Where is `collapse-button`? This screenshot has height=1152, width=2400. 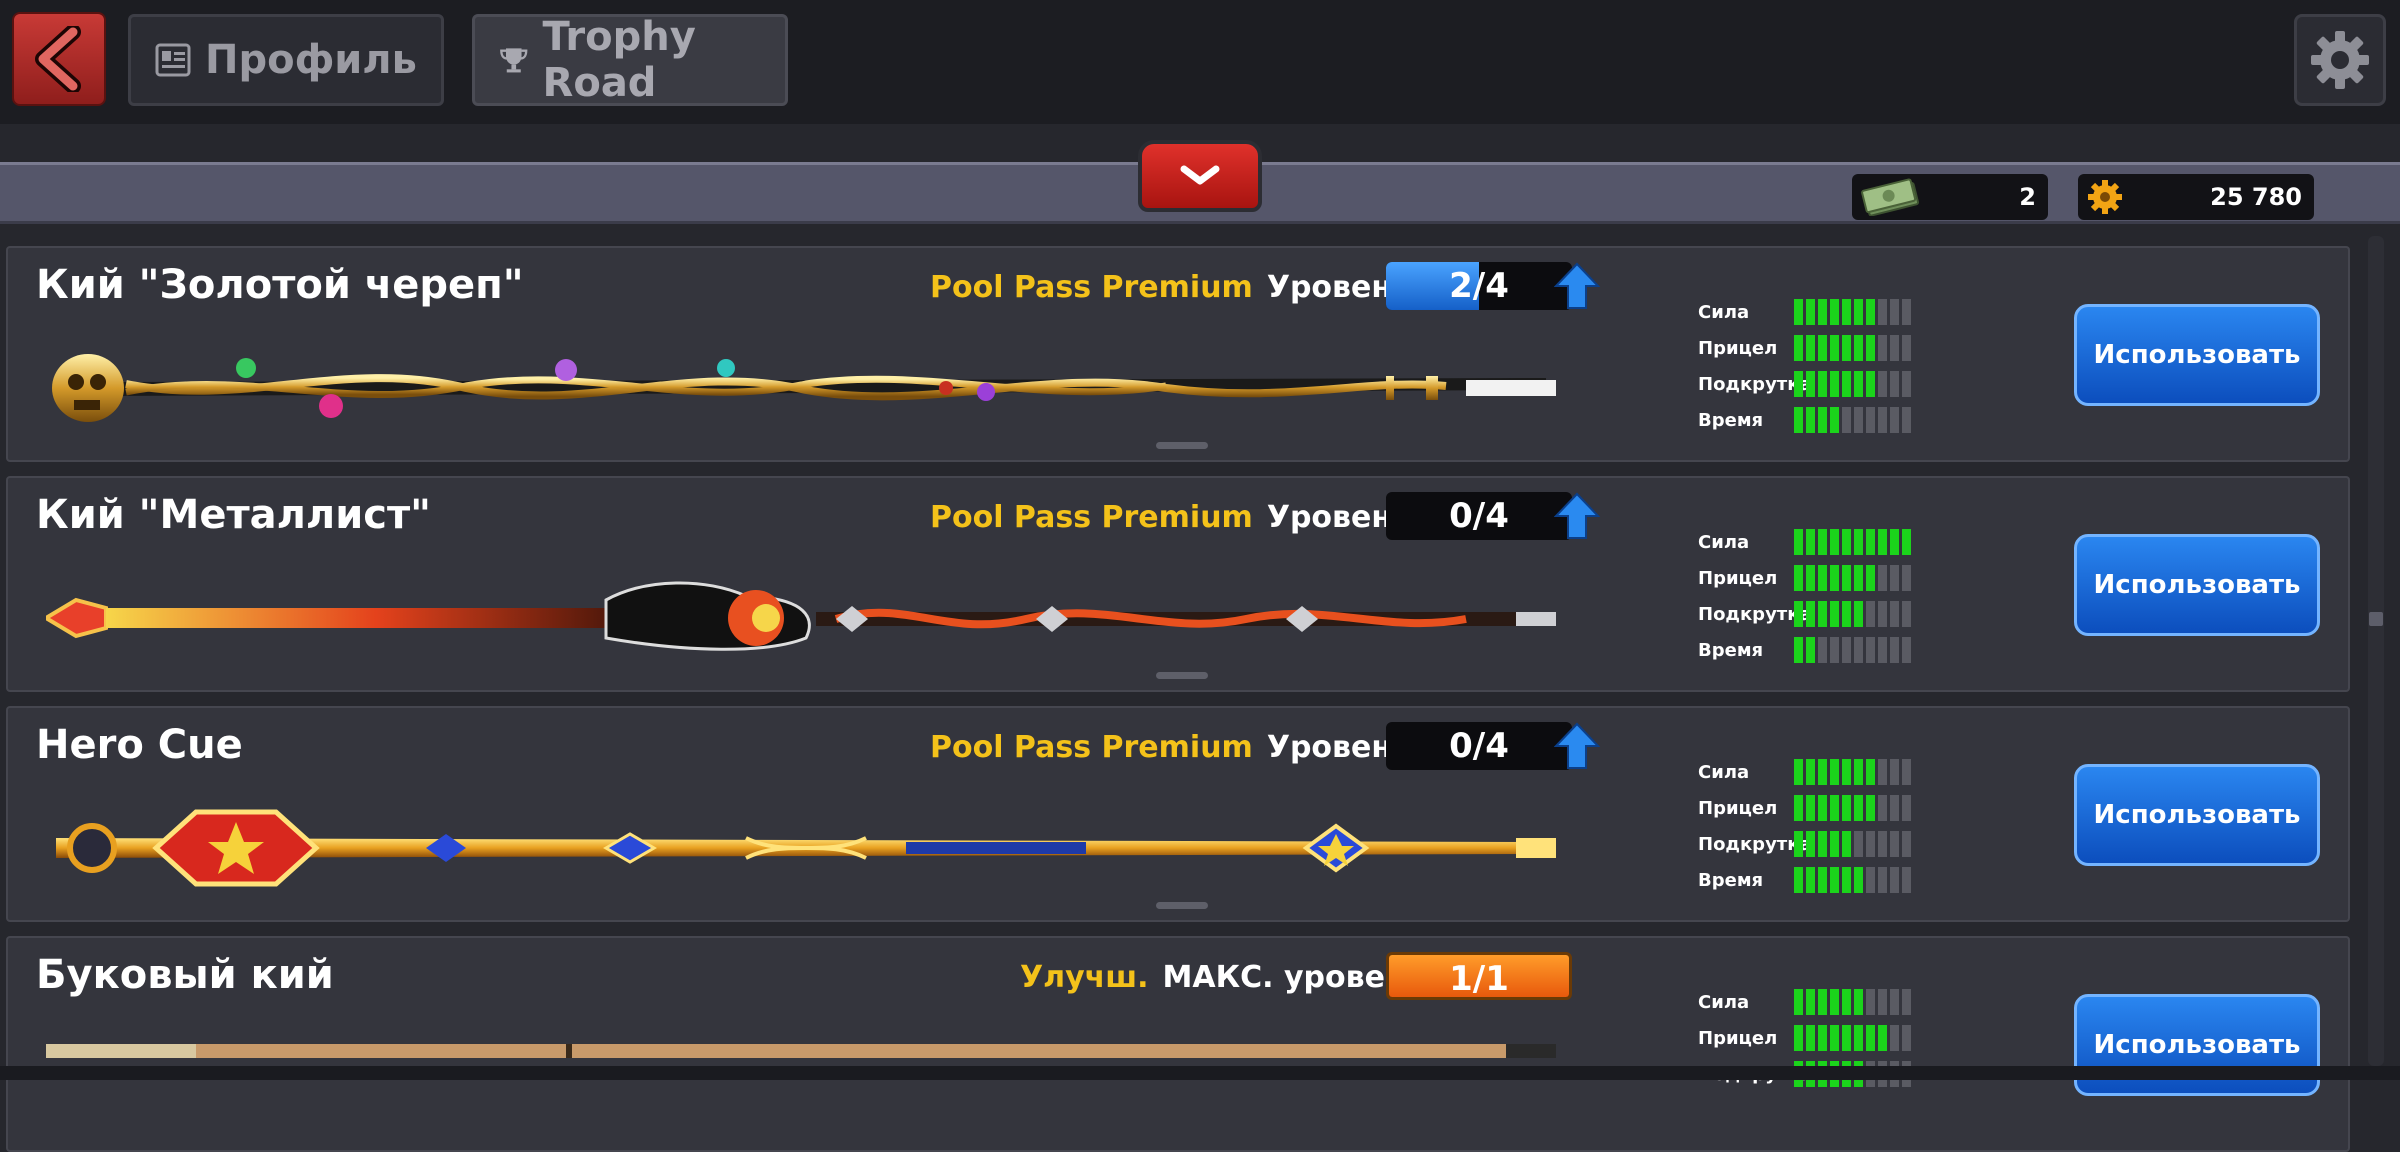 collapse-button is located at coordinates (1200, 176).